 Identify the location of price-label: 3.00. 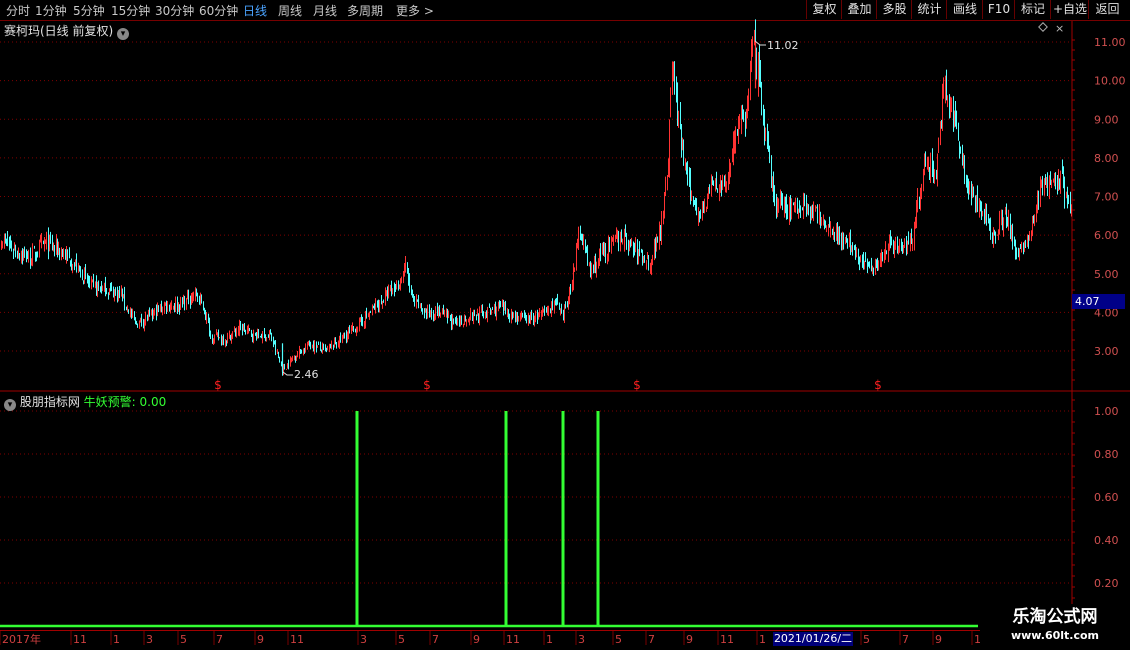
(1106, 351).